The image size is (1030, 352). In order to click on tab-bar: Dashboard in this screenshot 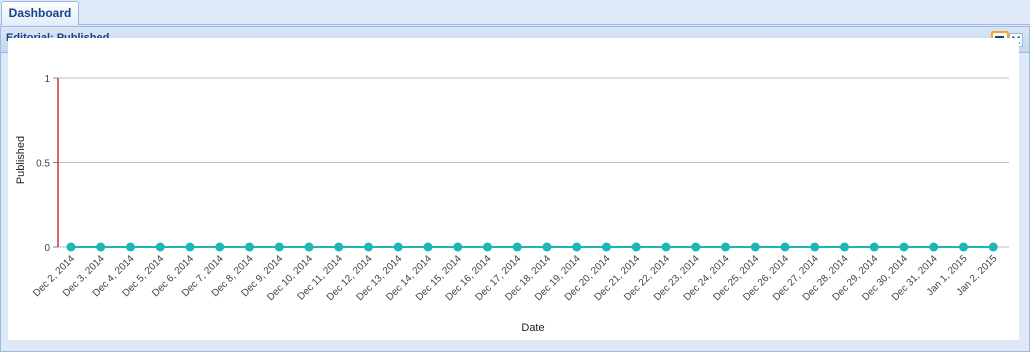, I will do `click(515, 12)`.